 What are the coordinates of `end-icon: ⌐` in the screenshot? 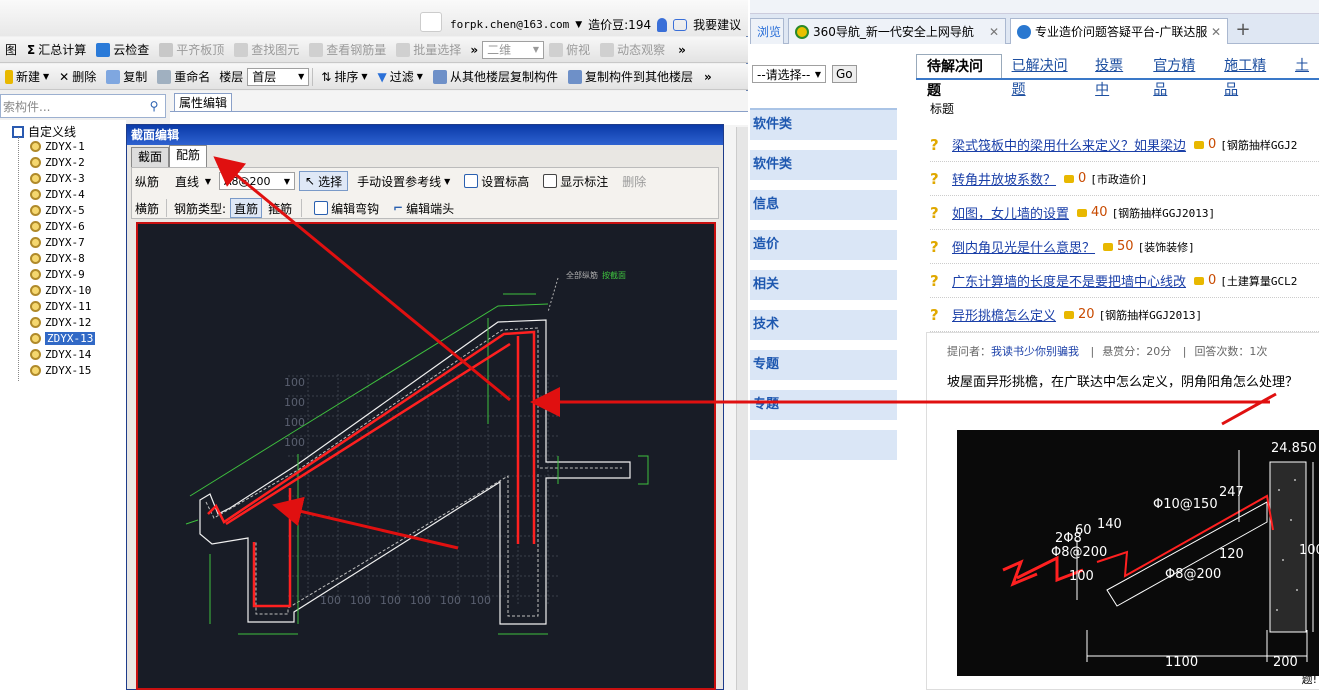 It's located at (398, 208).